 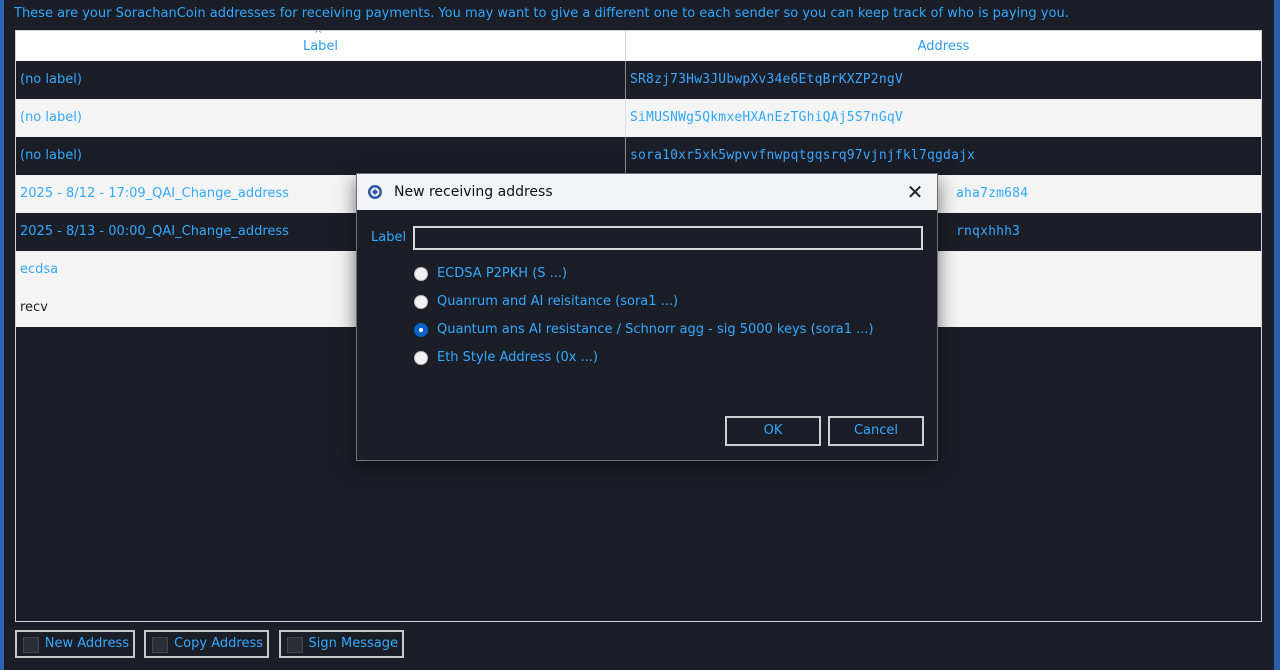 What do you see at coordinates (668, 238) in the screenshot?
I see `label-input` at bounding box center [668, 238].